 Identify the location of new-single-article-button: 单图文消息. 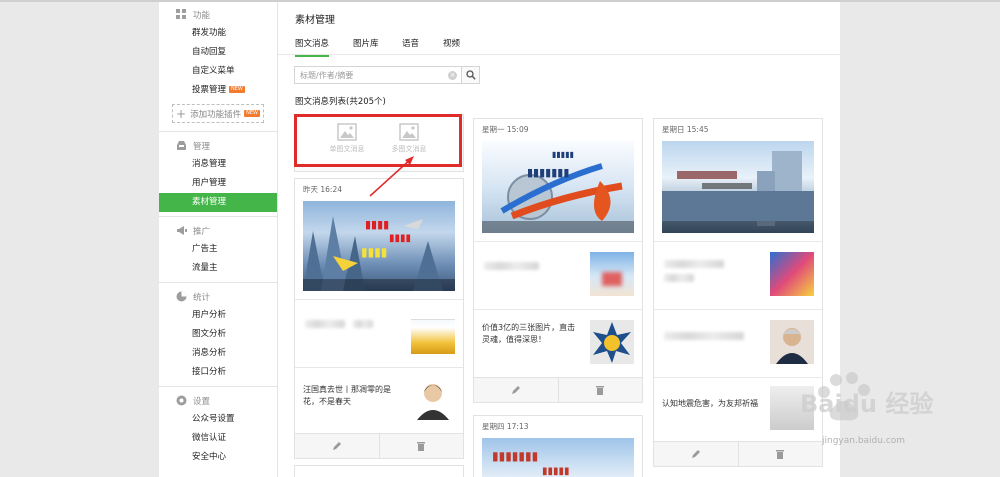
(347, 138).